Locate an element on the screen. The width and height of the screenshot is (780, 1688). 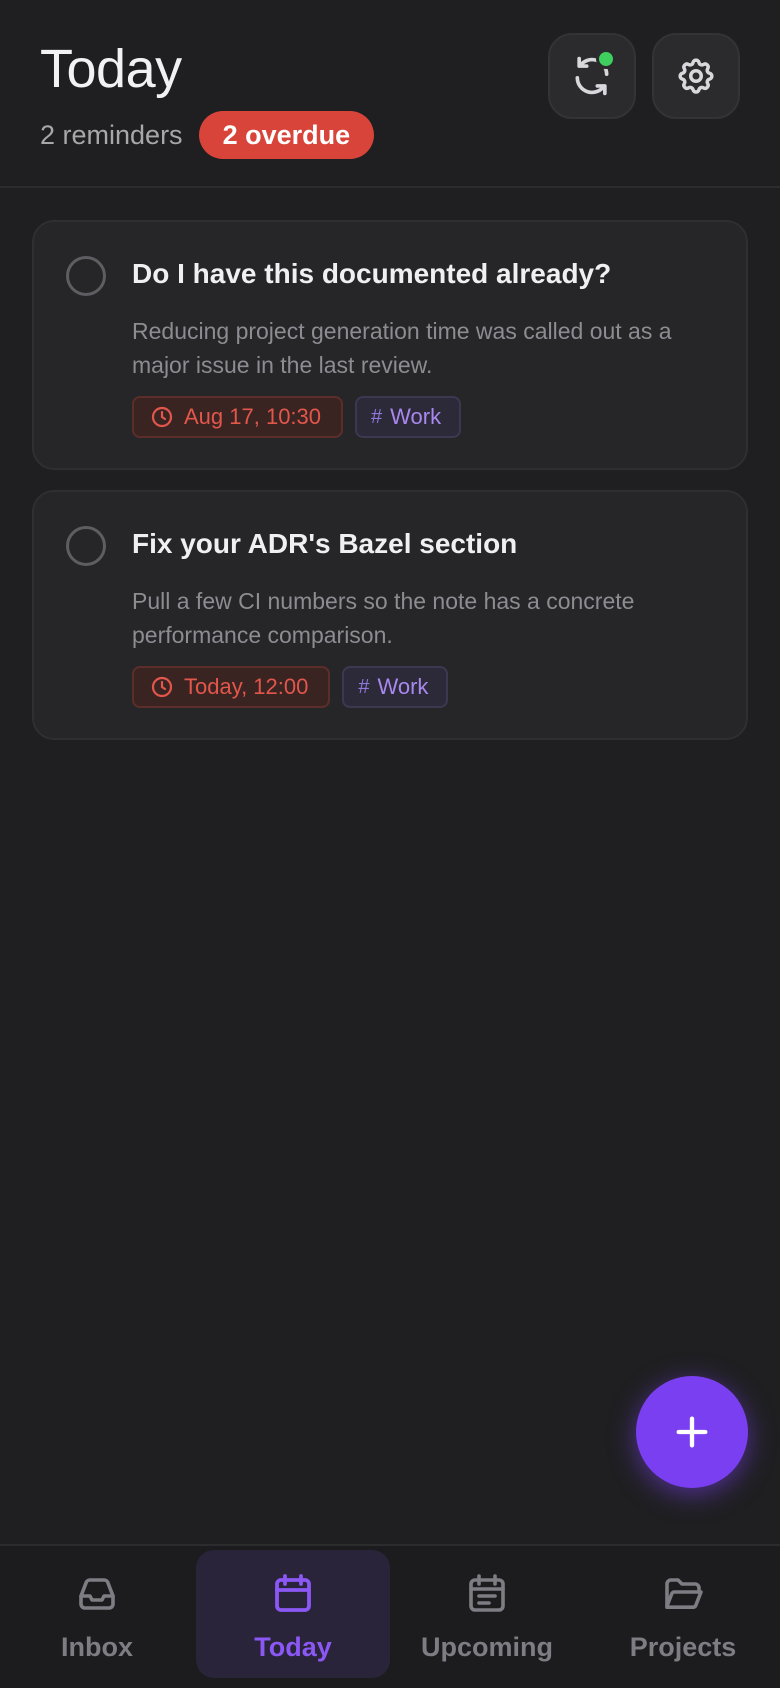
inbox-icon is located at coordinates (97, 1594).